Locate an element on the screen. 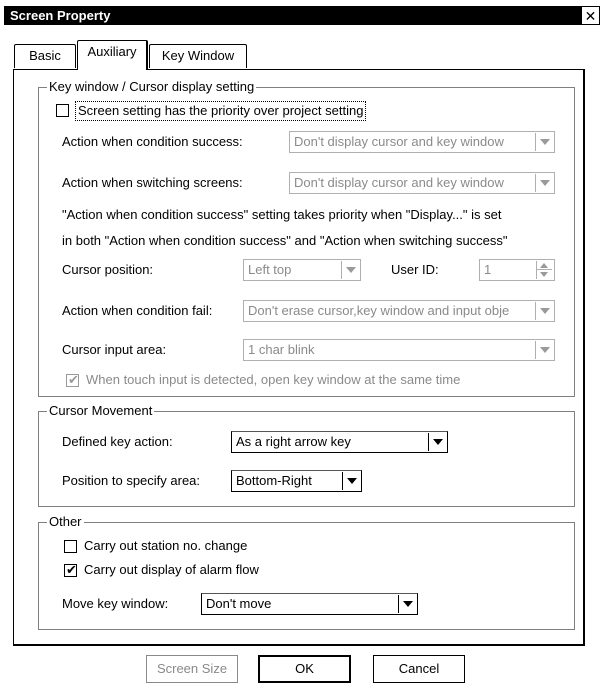  cursor-position-value: Left top is located at coordinates (270, 269).